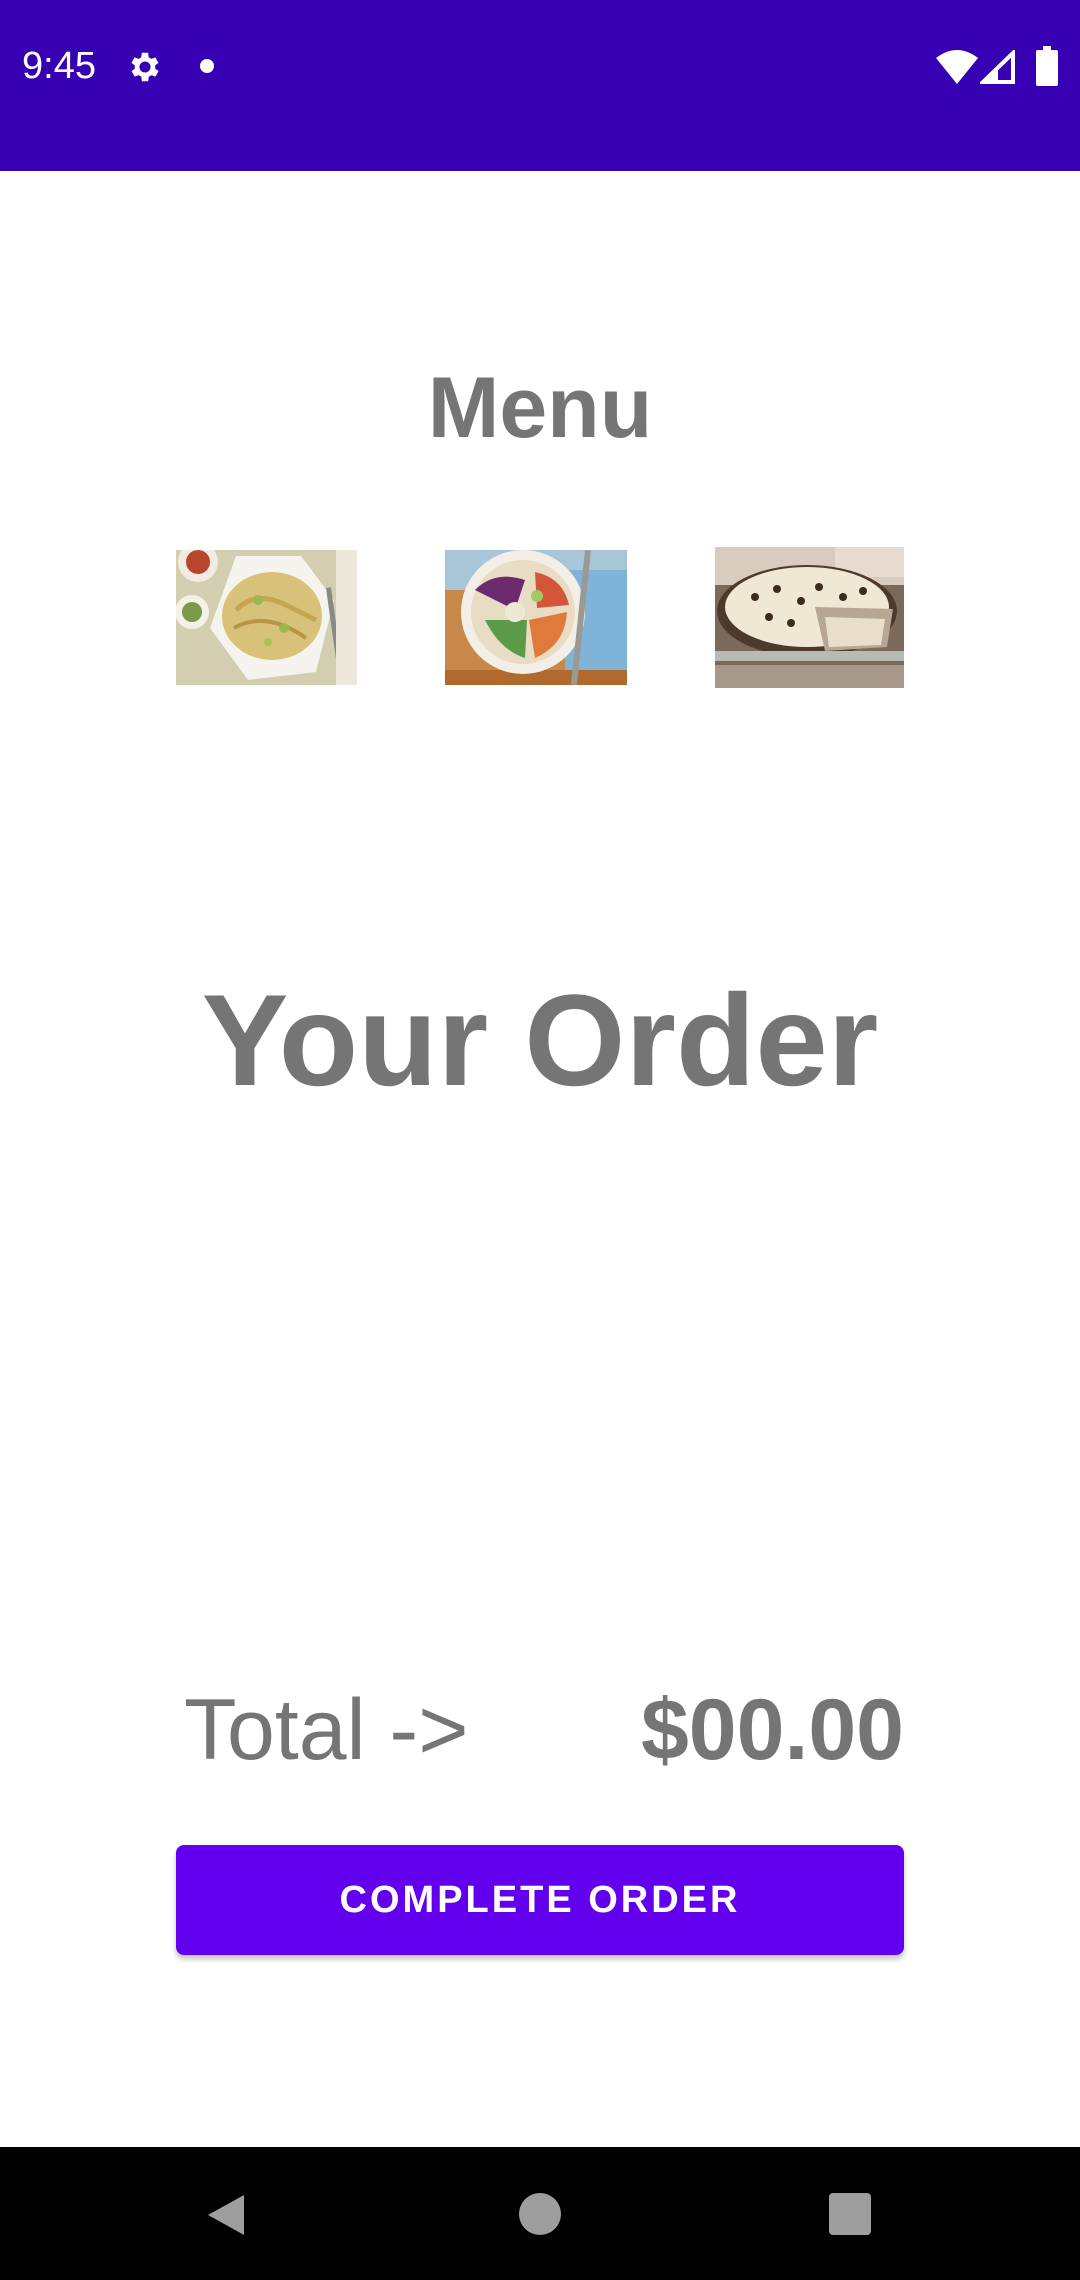 This screenshot has height=2280, width=1080. Describe the element at coordinates (997, 67) in the screenshot. I see `cell-signal-icon` at that location.